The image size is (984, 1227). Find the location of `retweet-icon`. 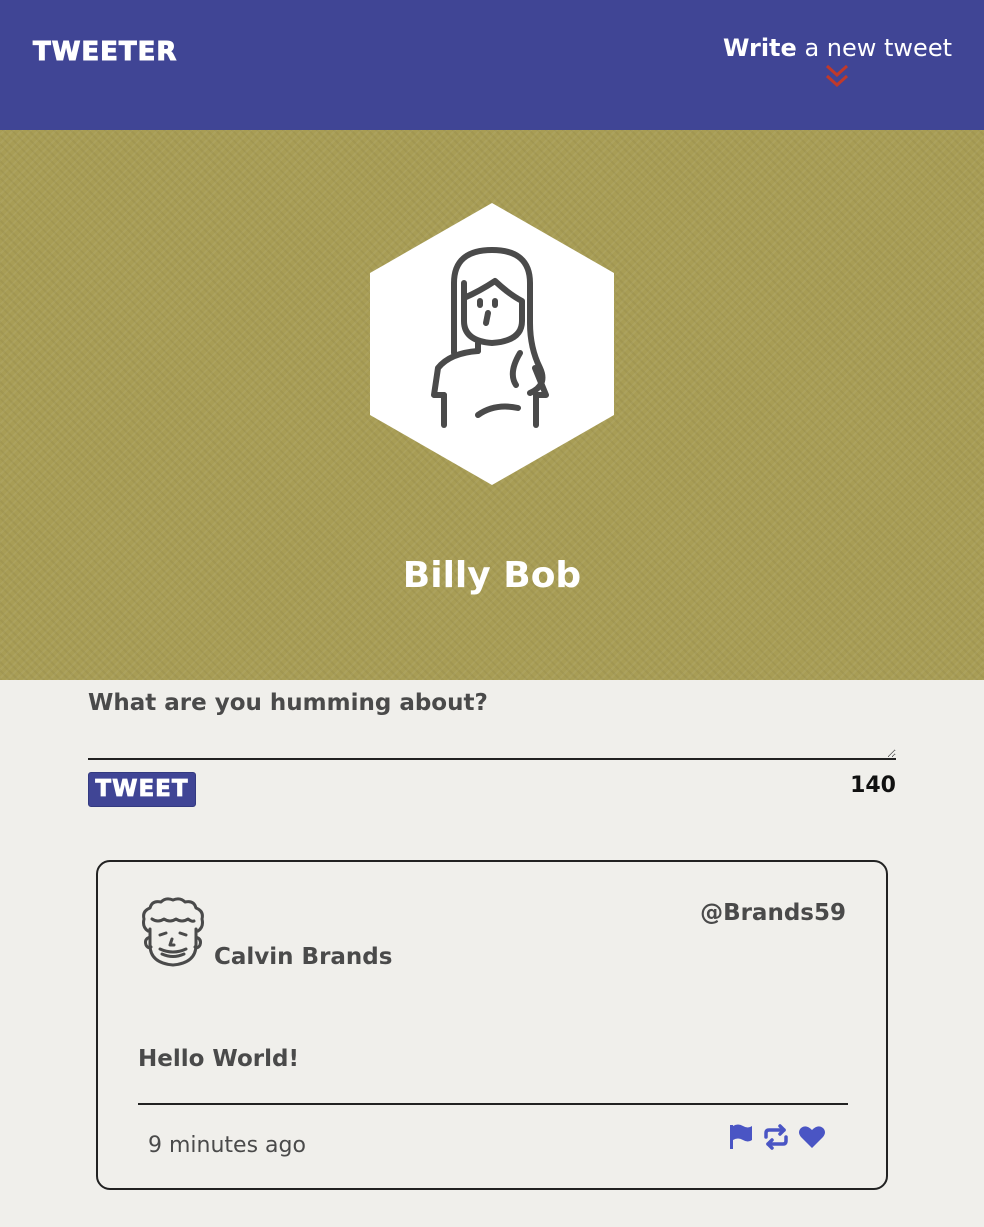

retweet-icon is located at coordinates (776, 1137).